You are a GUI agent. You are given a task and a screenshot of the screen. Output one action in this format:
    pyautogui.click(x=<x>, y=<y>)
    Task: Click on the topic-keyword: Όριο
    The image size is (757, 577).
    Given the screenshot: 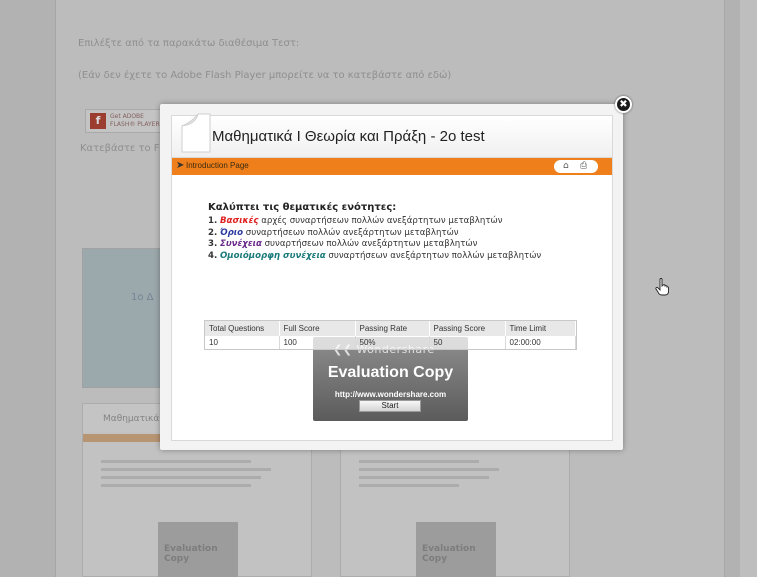 What is the action you would take?
    pyautogui.click(x=231, y=232)
    